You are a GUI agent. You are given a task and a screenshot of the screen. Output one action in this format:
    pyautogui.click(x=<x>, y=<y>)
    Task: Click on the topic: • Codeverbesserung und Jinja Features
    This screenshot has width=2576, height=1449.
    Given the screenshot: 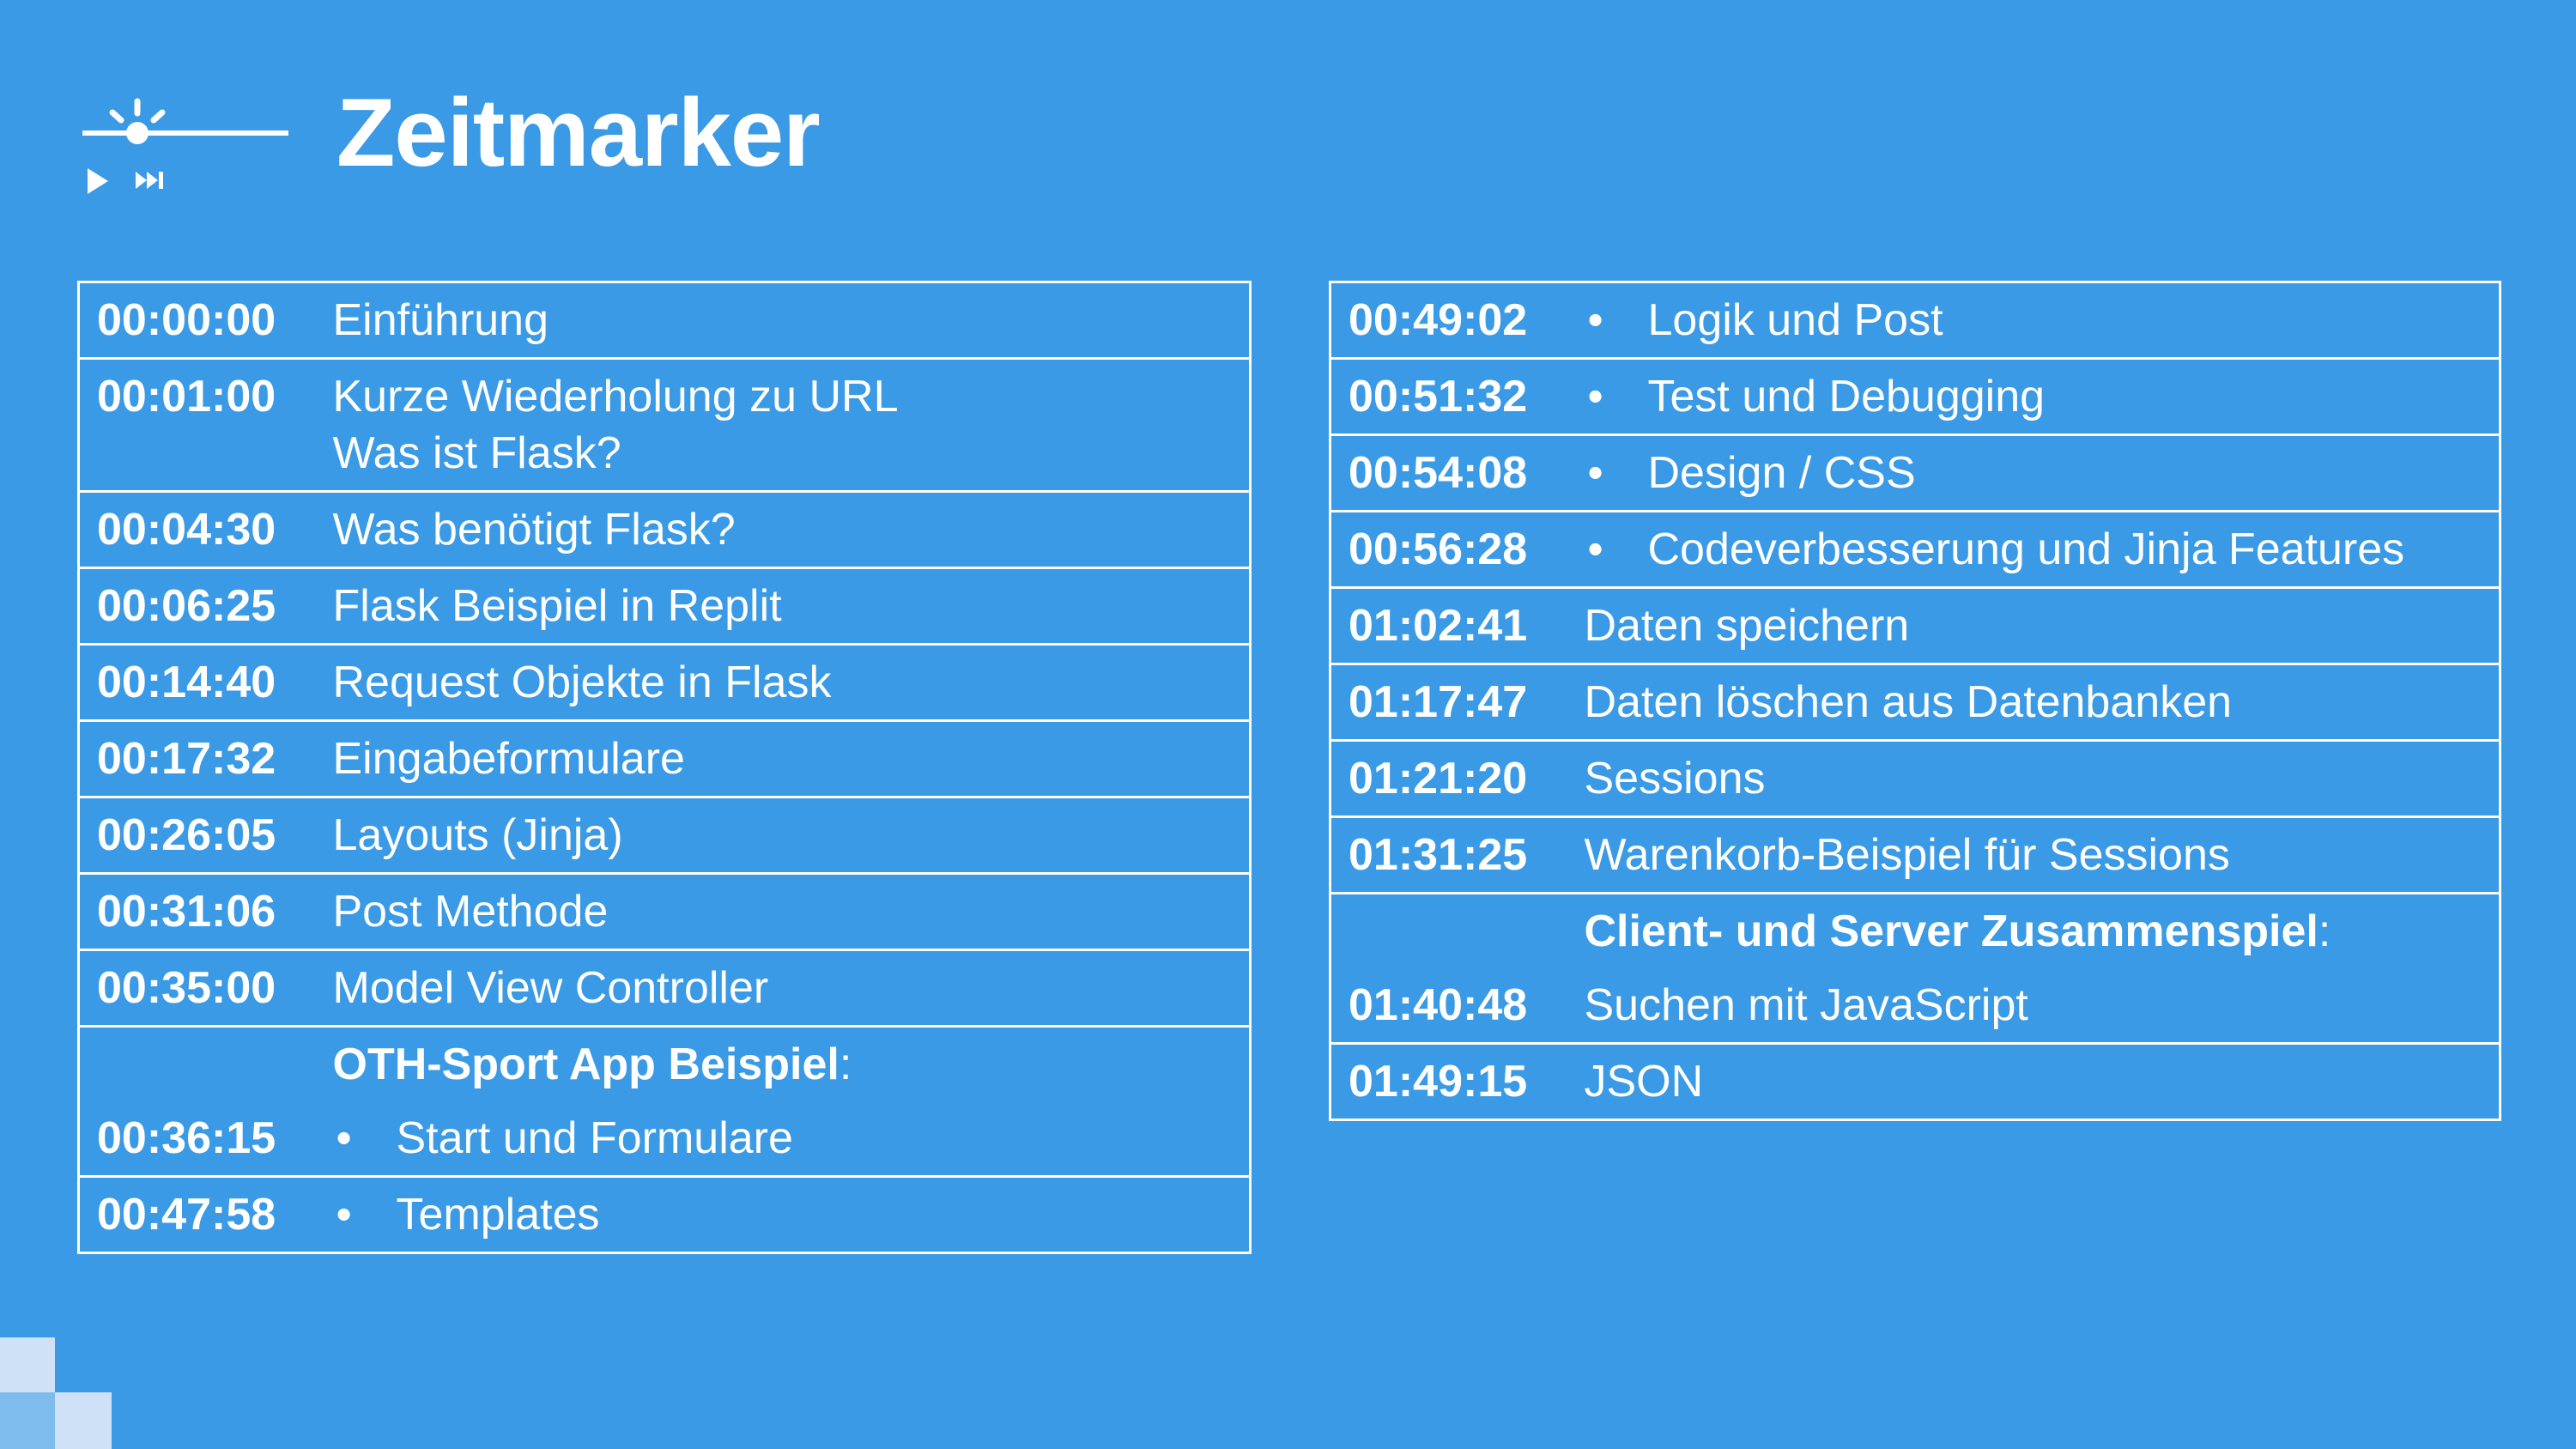 What is the action you would take?
    pyautogui.click(x=2033, y=549)
    